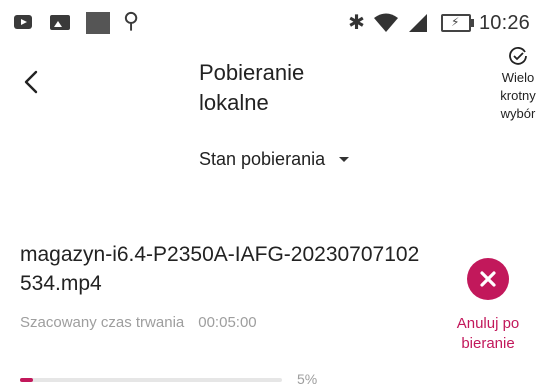 The height and width of the screenshot is (388, 538). What do you see at coordinates (344, 159) in the screenshot?
I see `caret-down-icon` at bounding box center [344, 159].